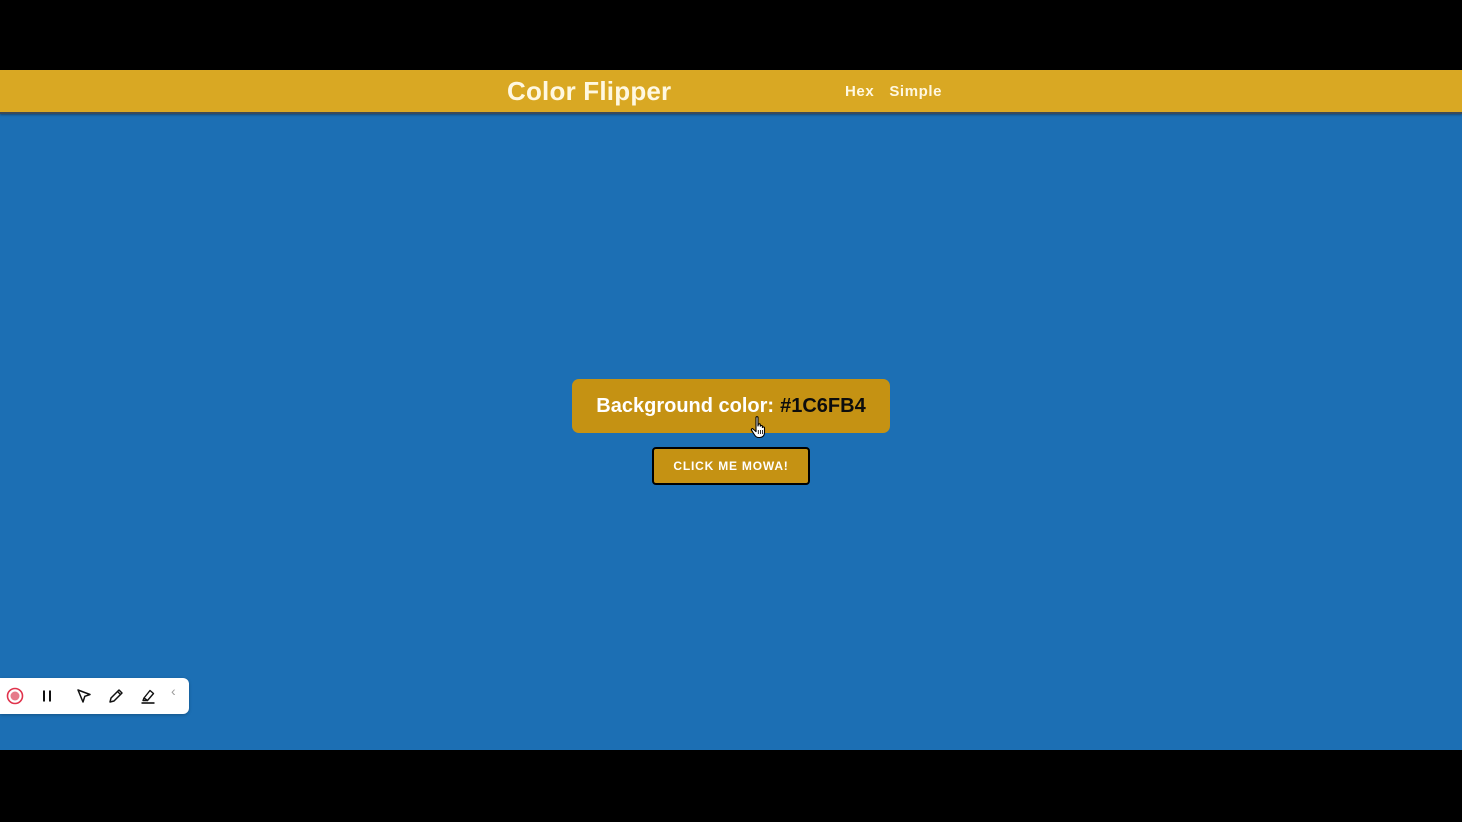  What do you see at coordinates (685, 405) in the screenshot?
I see `color-label: Background color:` at bounding box center [685, 405].